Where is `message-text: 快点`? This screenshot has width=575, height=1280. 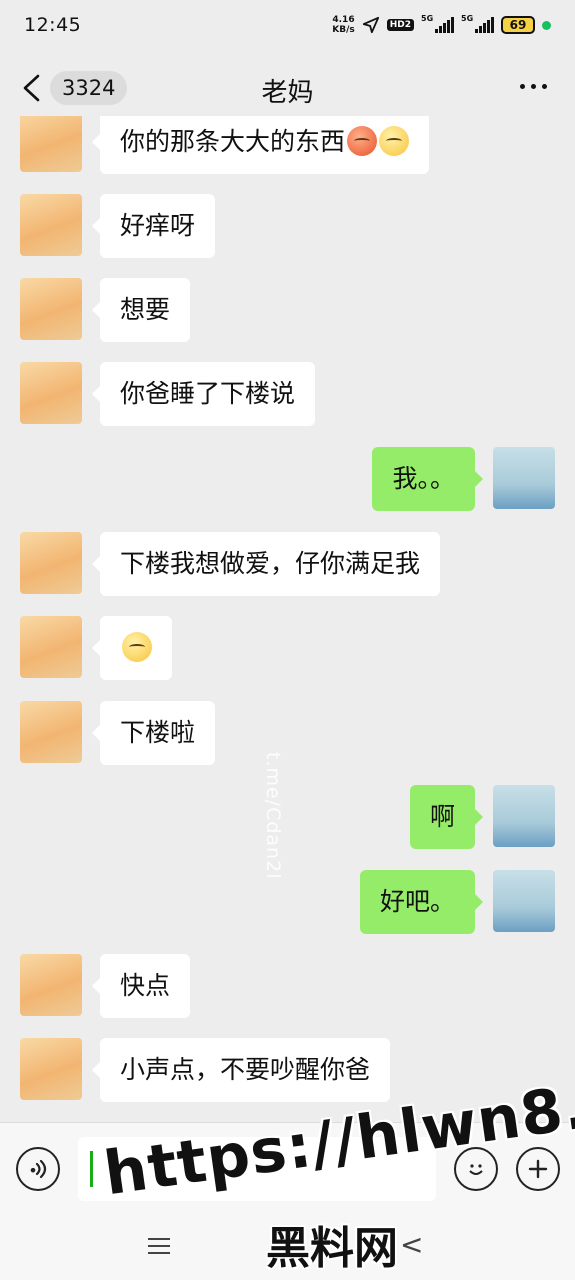
message-text: 快点 is located at coordinates (145, 985).